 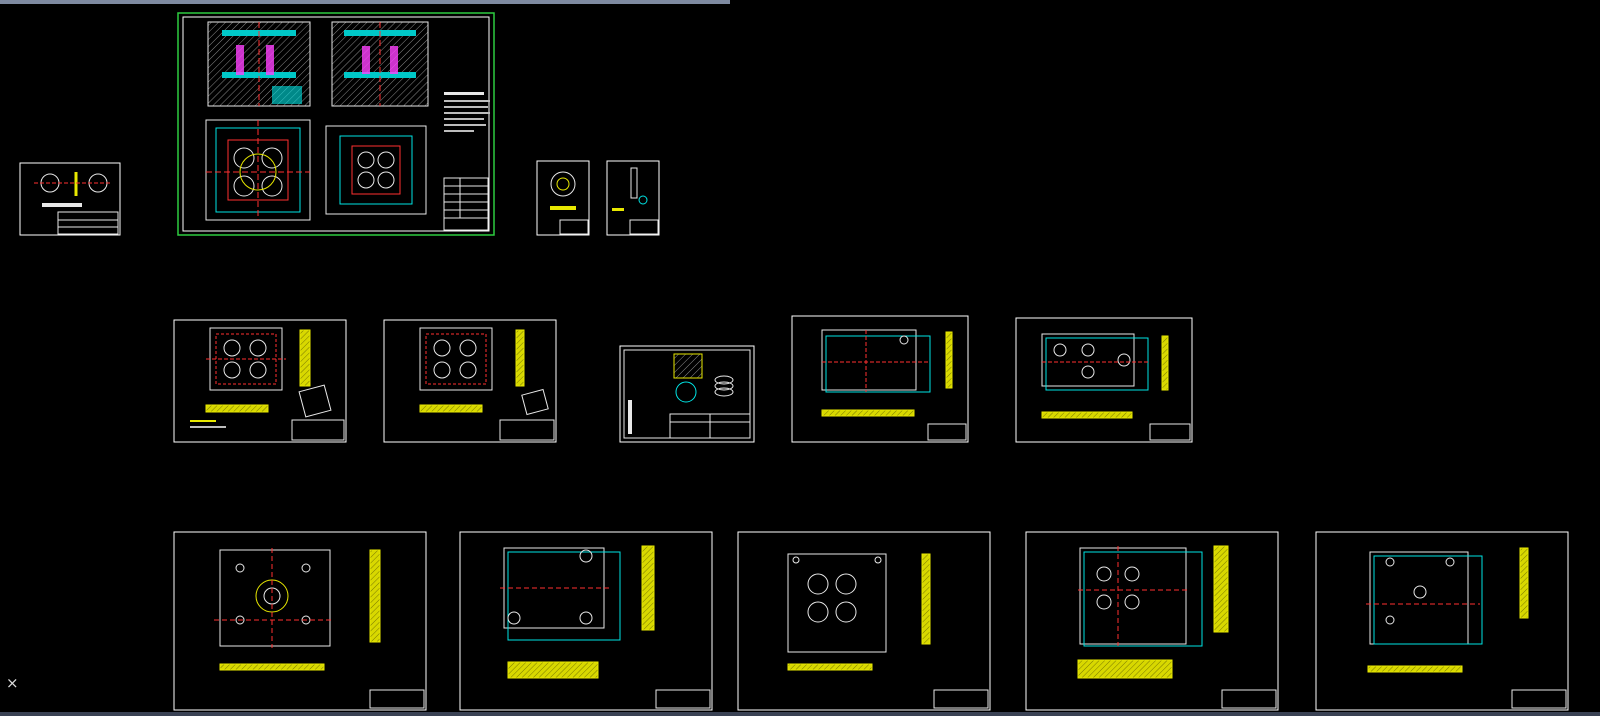 What do you see at coordinates (563, 198) in the screenshot?
I see `part-sheet-ring` at bounding box center [563, 198].